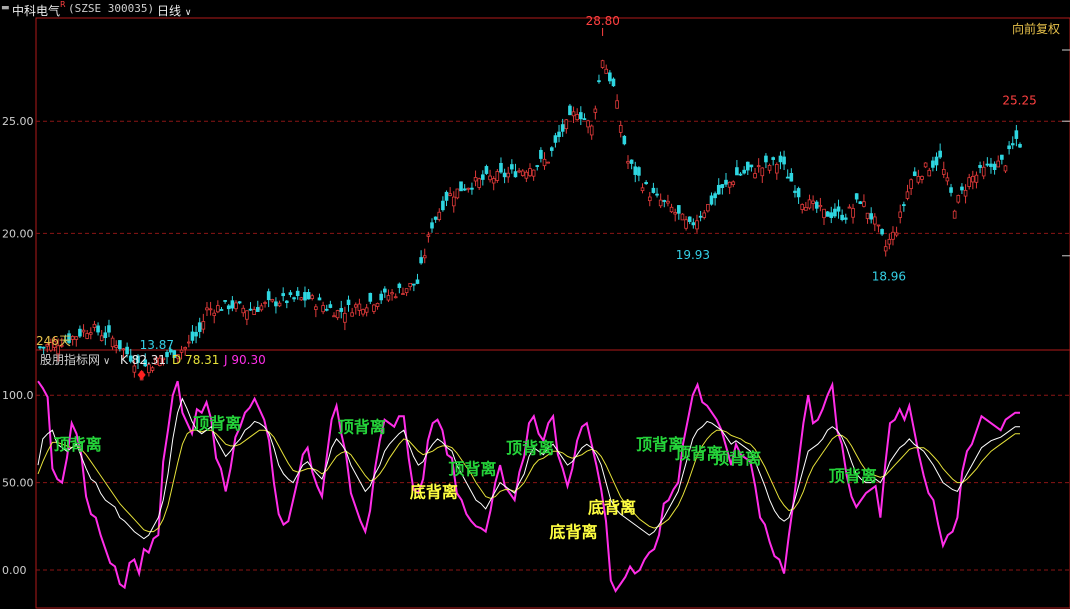 This screenshot has height=609, width=1070. I want to click on k-value-label: K 82.31, so click(143, 360).